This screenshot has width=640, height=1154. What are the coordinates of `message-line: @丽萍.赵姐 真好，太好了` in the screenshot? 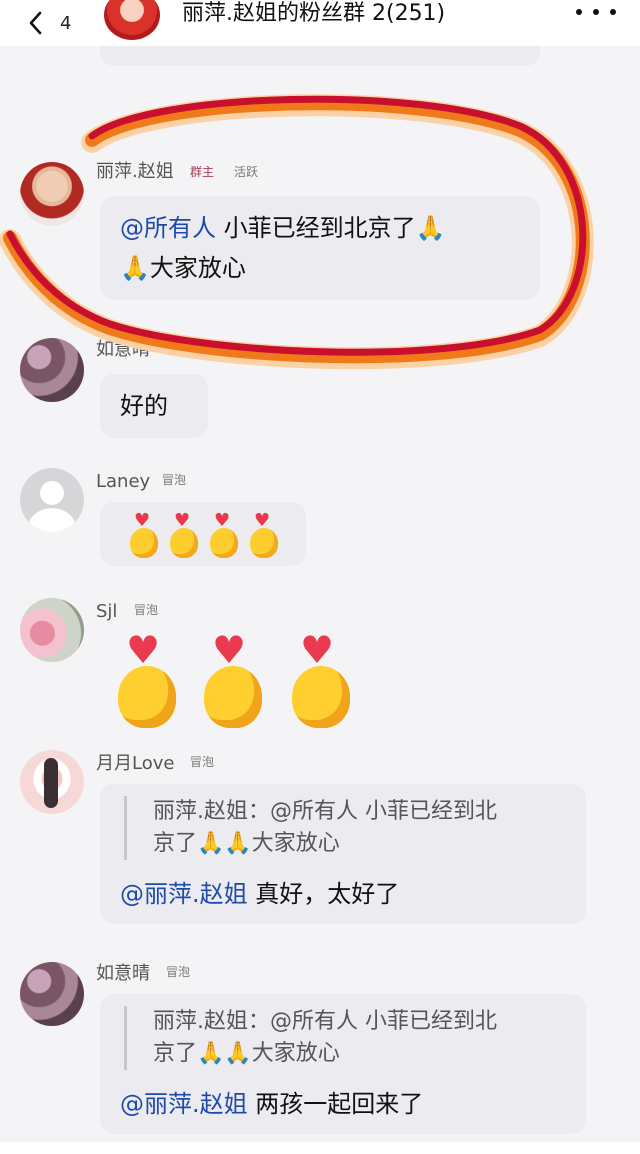 It's located at (343, 894).